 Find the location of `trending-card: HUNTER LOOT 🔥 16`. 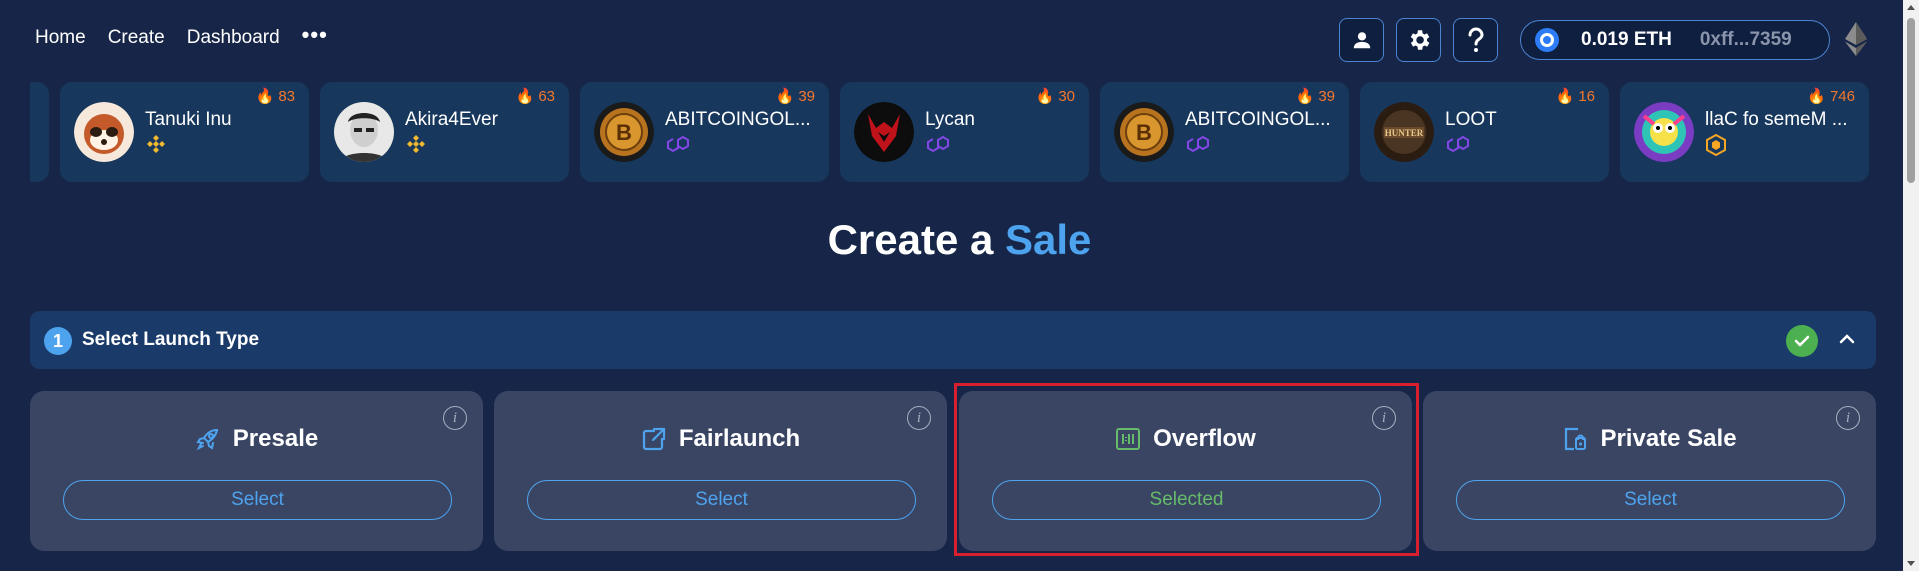

trending-card: HUNTER LOOT 🔥 16 is located at coordinates (1484, 132).